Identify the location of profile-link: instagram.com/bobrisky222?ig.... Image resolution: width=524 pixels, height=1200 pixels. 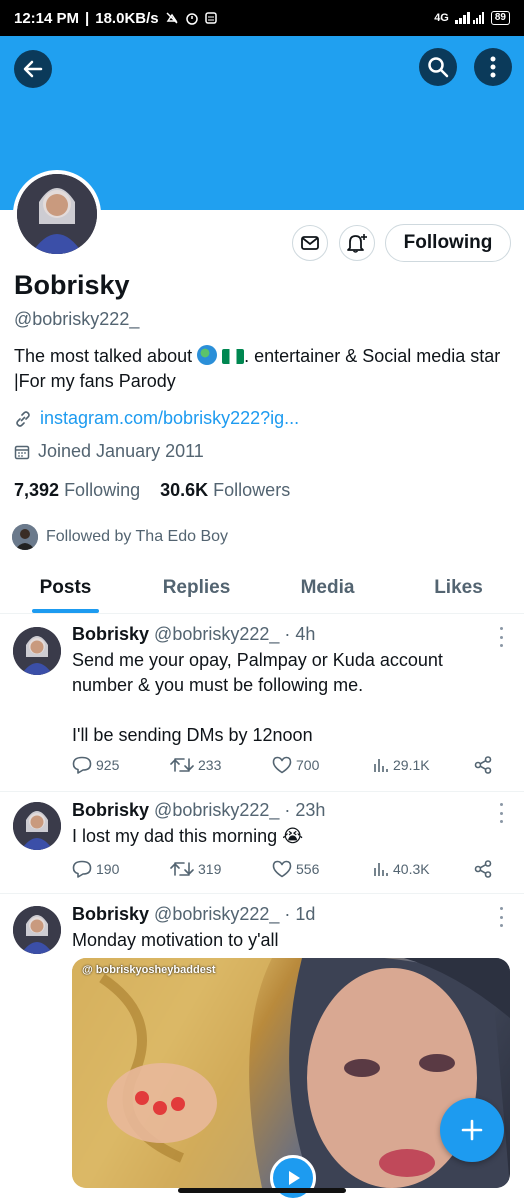
(169, 418).